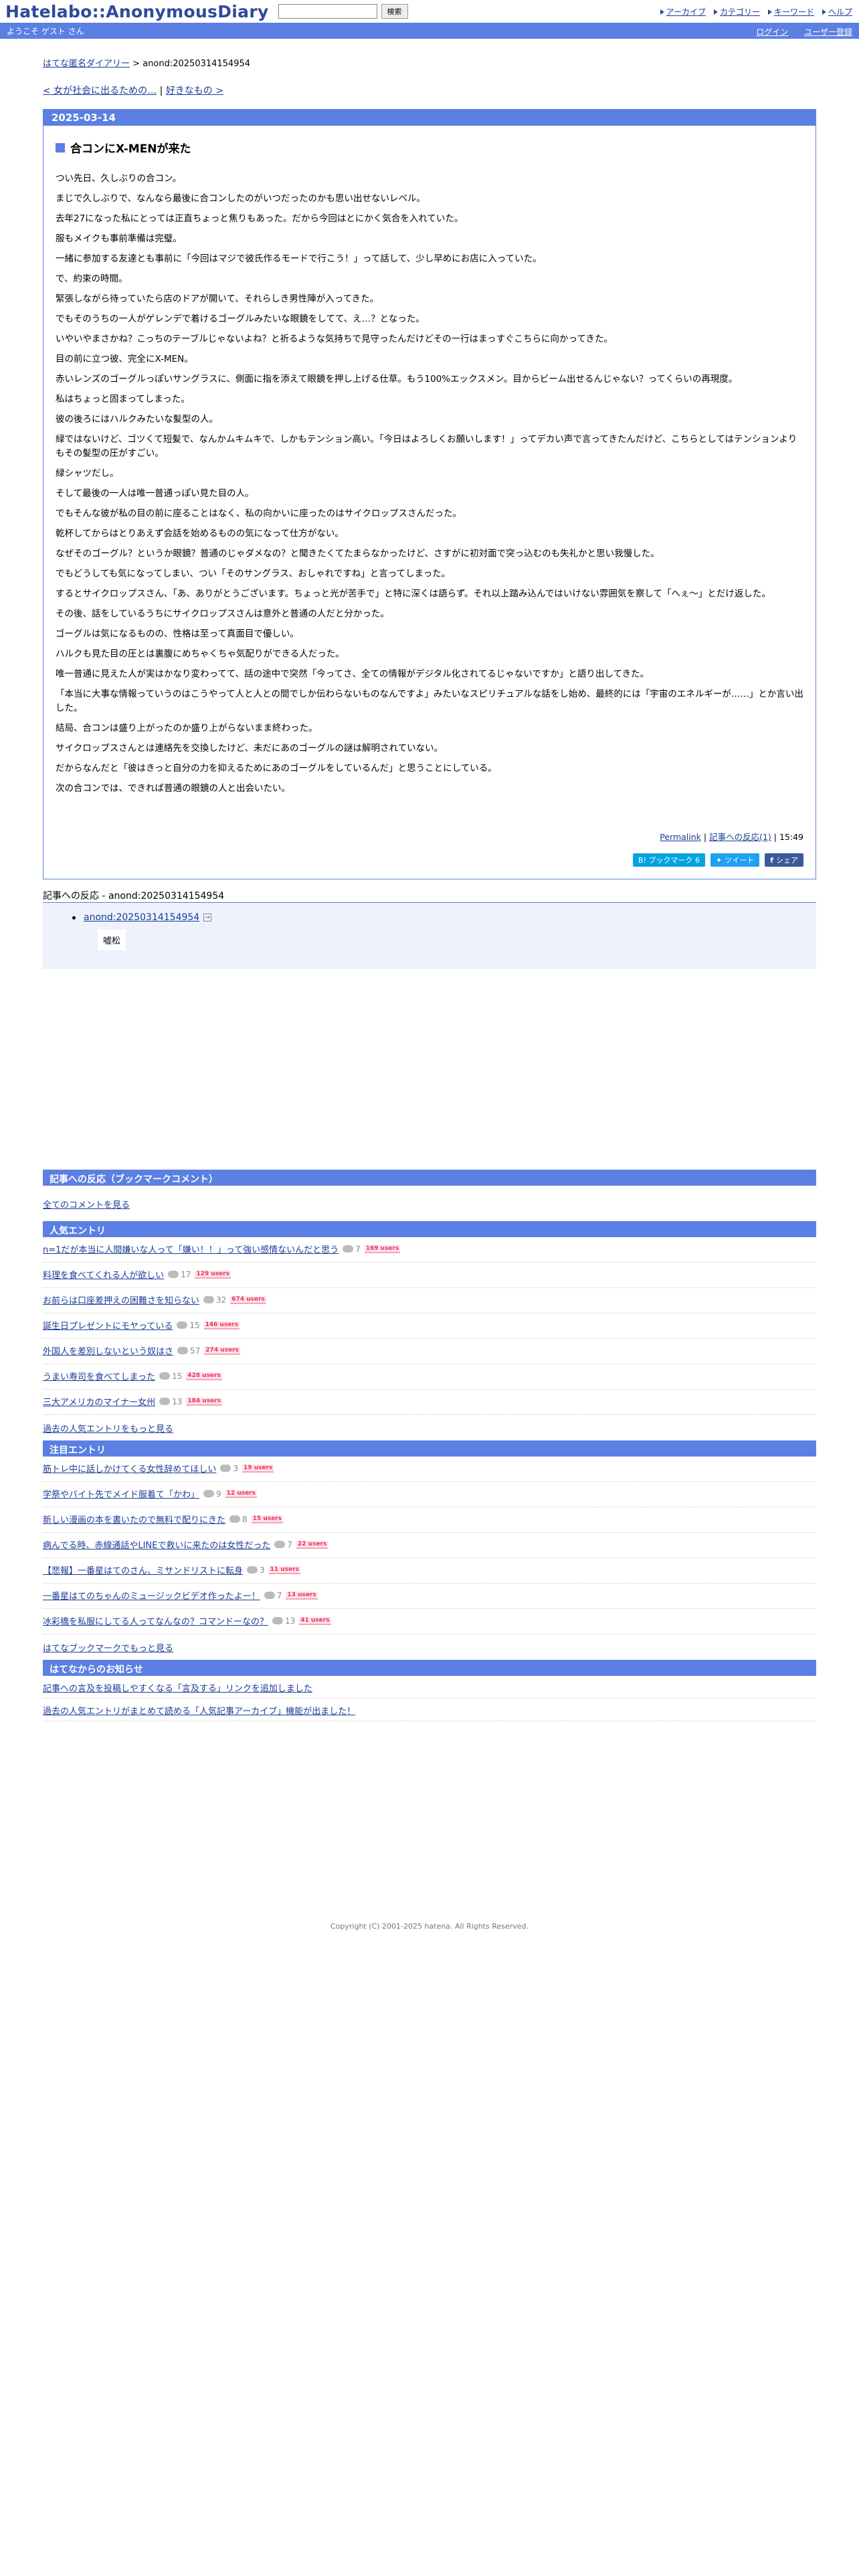  What do you see at coordinates (383, 1249) in the screenshot?
I see `users-badge: 169 users` at bounding box center [383, 1249].